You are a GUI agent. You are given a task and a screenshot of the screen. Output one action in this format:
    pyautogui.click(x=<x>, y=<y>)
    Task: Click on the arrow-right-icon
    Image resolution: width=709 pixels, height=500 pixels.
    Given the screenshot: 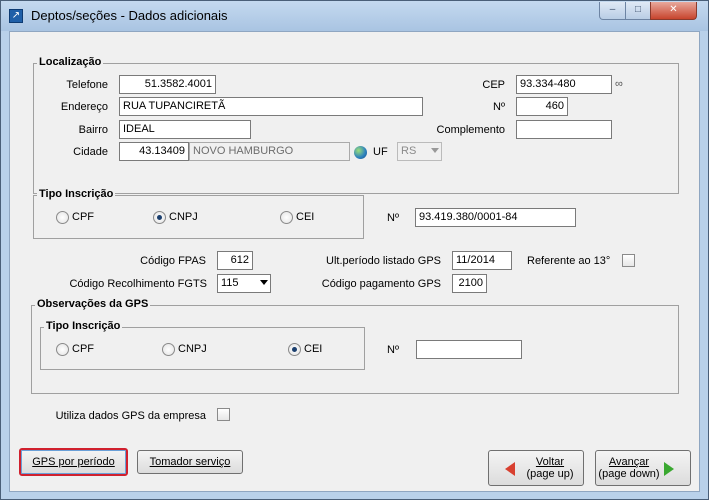 What is the action you would take?
    pyautogui.click(x=669, y=469)
    